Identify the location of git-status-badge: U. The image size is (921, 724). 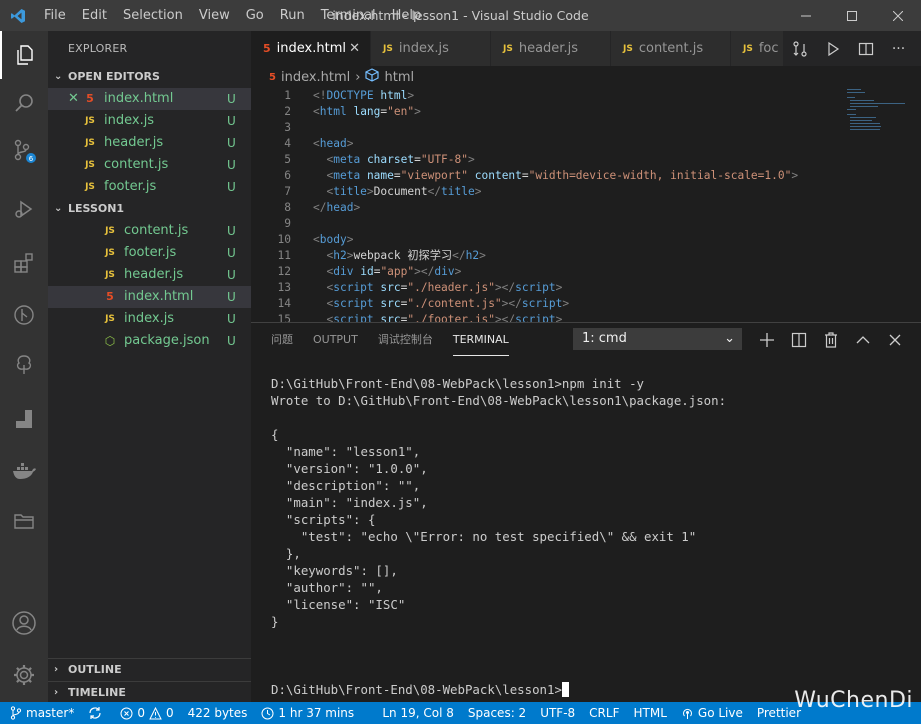
(231, 165).